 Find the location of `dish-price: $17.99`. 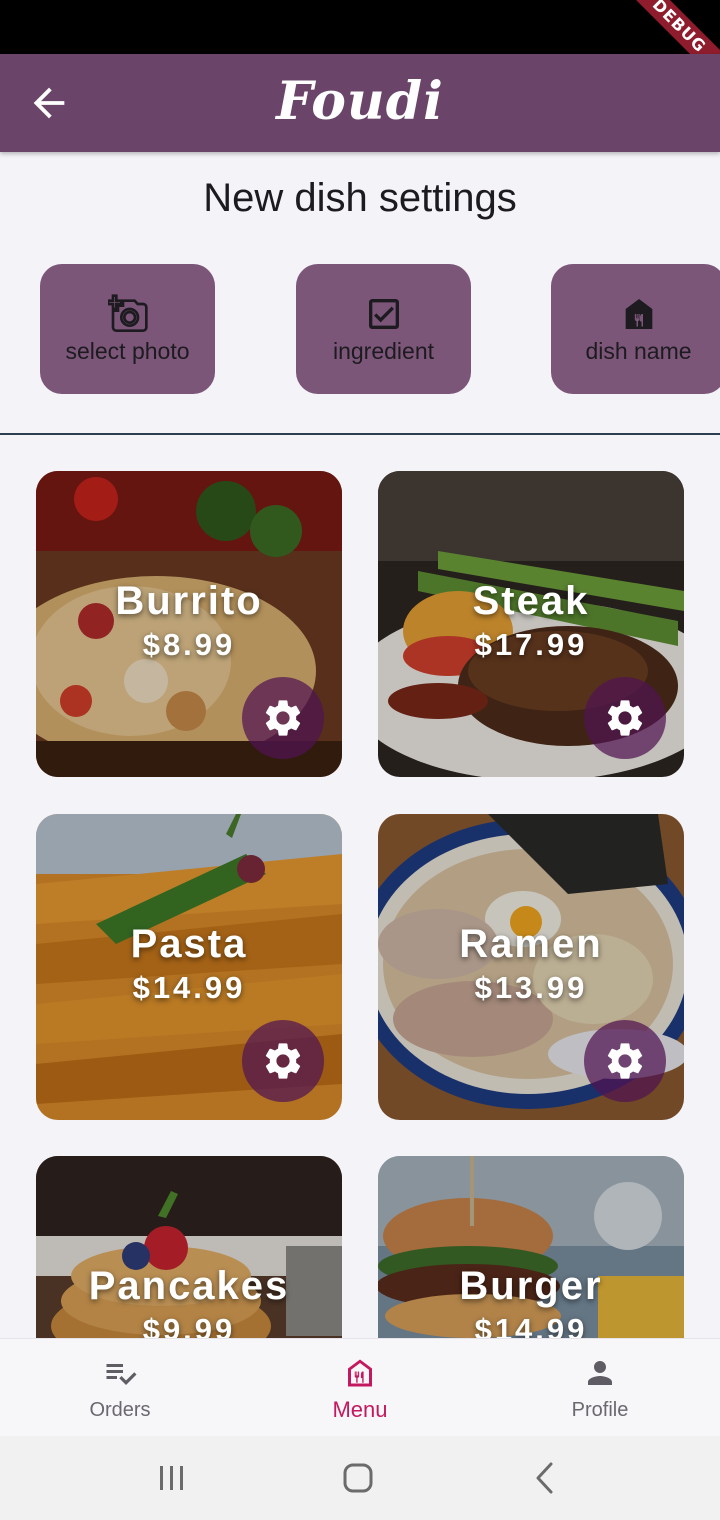

dish-price: $17.99 is located at coordinates (531, 644).